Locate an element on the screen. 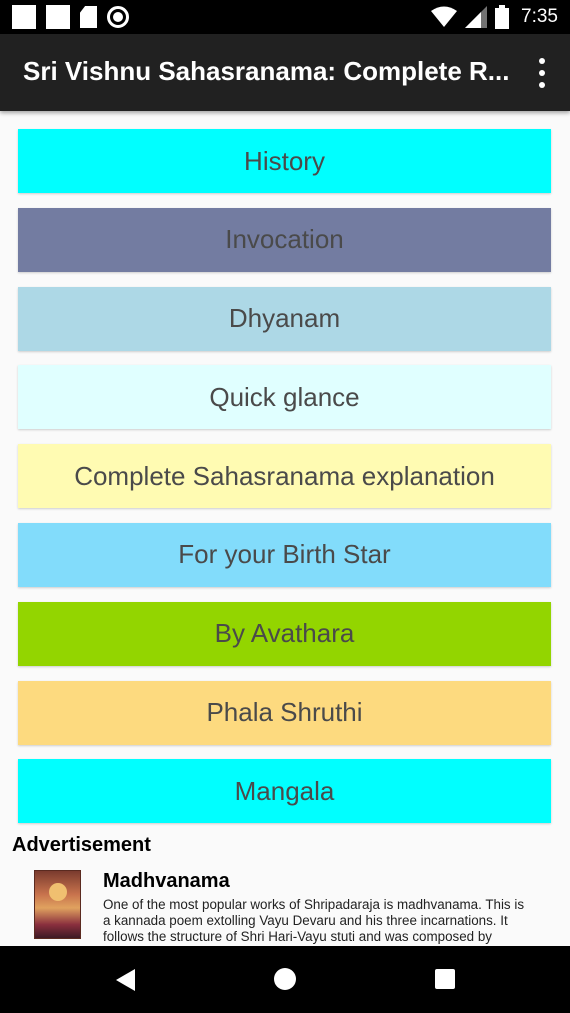  system-icons: 7:35 is located at coordinates (494, 17).